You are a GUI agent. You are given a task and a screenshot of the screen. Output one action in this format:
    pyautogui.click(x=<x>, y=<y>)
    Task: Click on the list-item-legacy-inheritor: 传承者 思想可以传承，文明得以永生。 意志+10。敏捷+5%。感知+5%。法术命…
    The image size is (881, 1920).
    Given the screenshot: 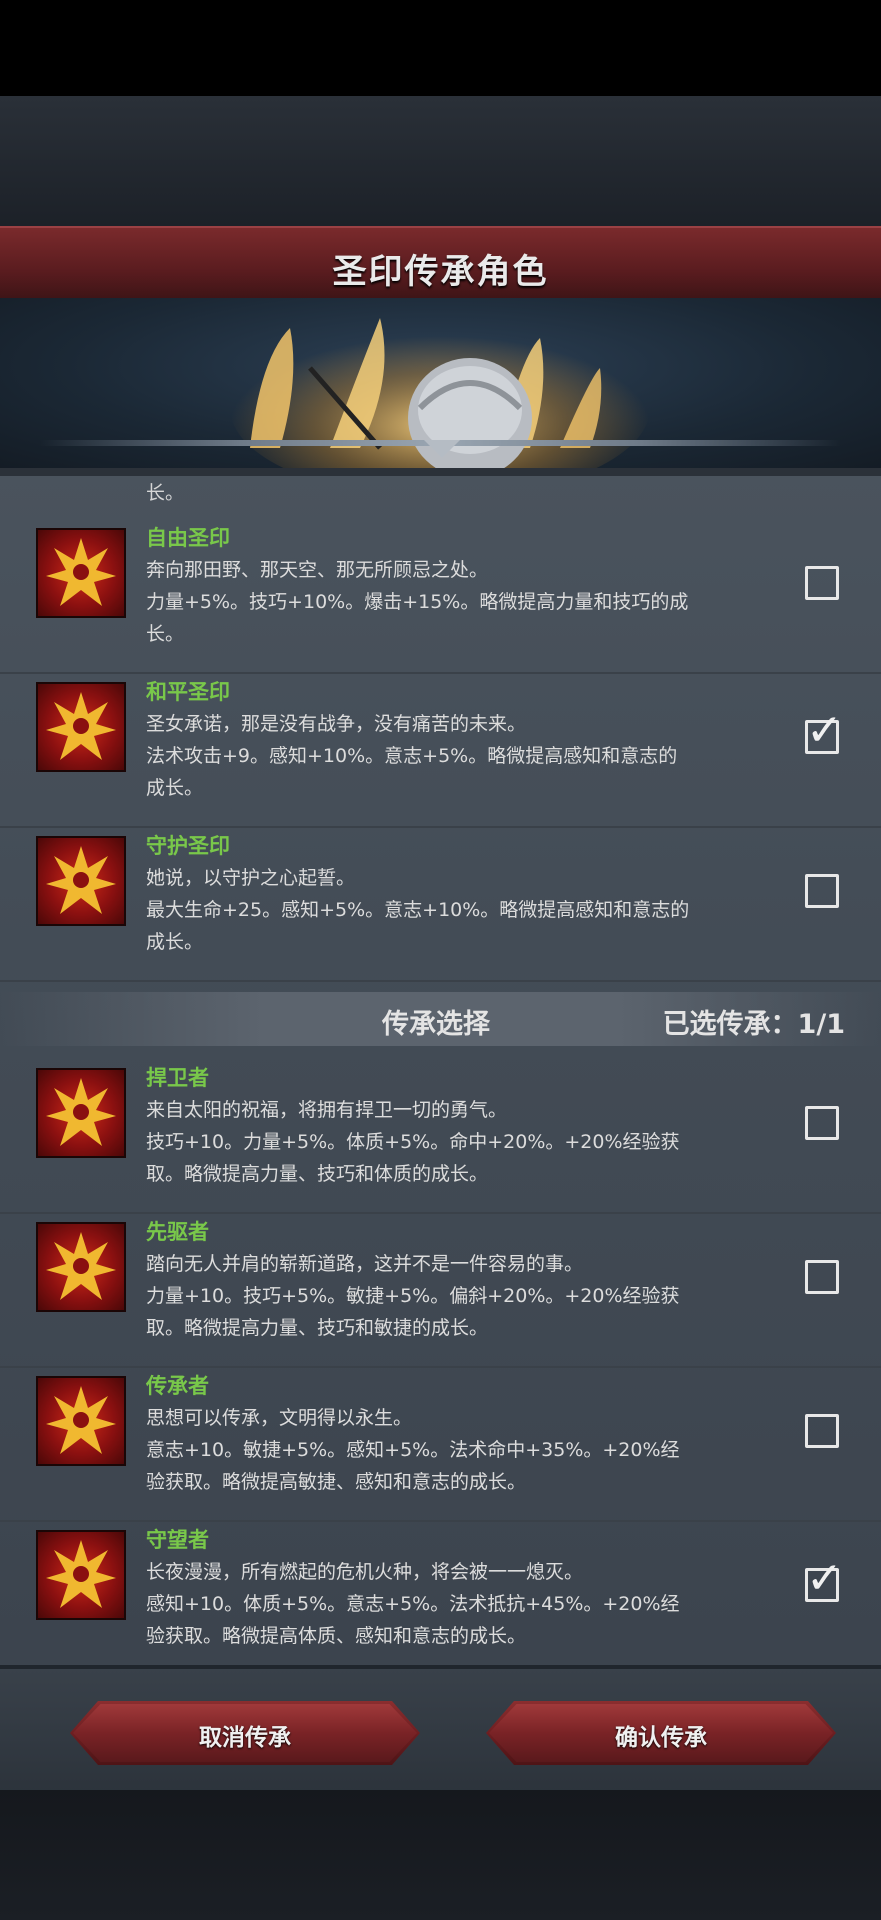 What is the action you would take?
    pyautogui.click(x=440, y=1444)
    